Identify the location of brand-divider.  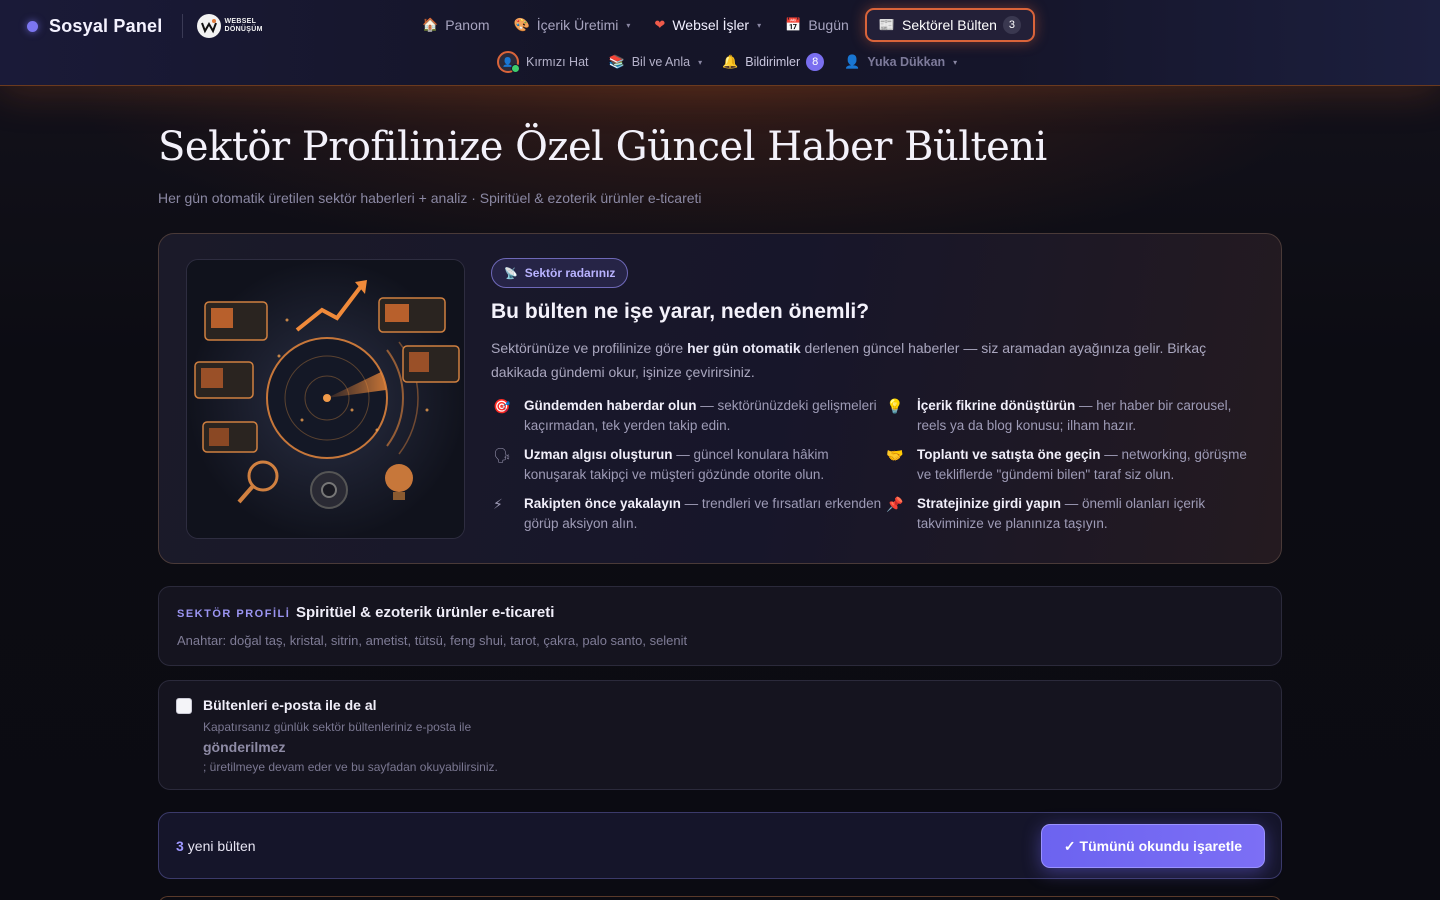
(183, 26).